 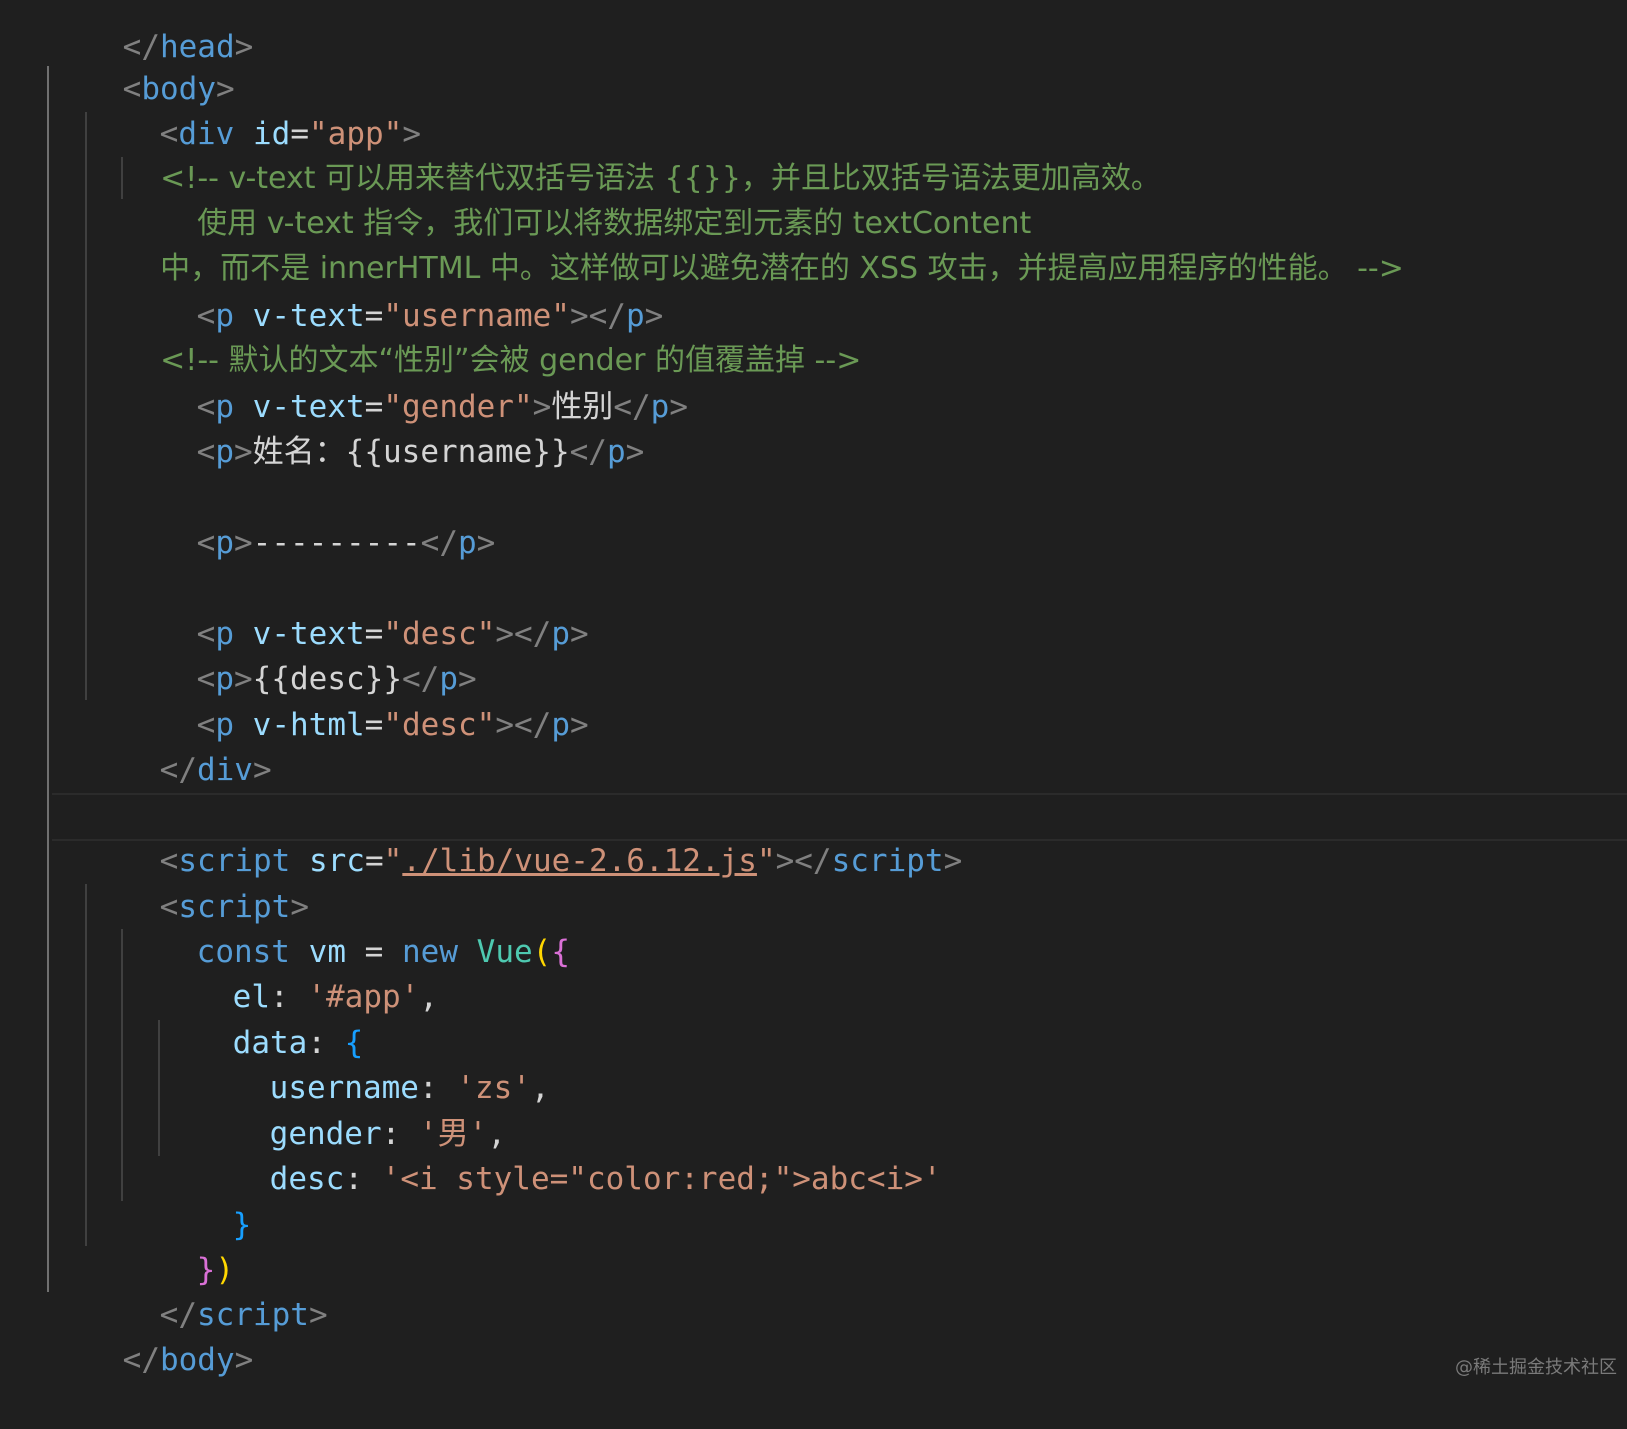 I want to click on code-line-gender: gender: '男',, so click(x=350, y=1108).